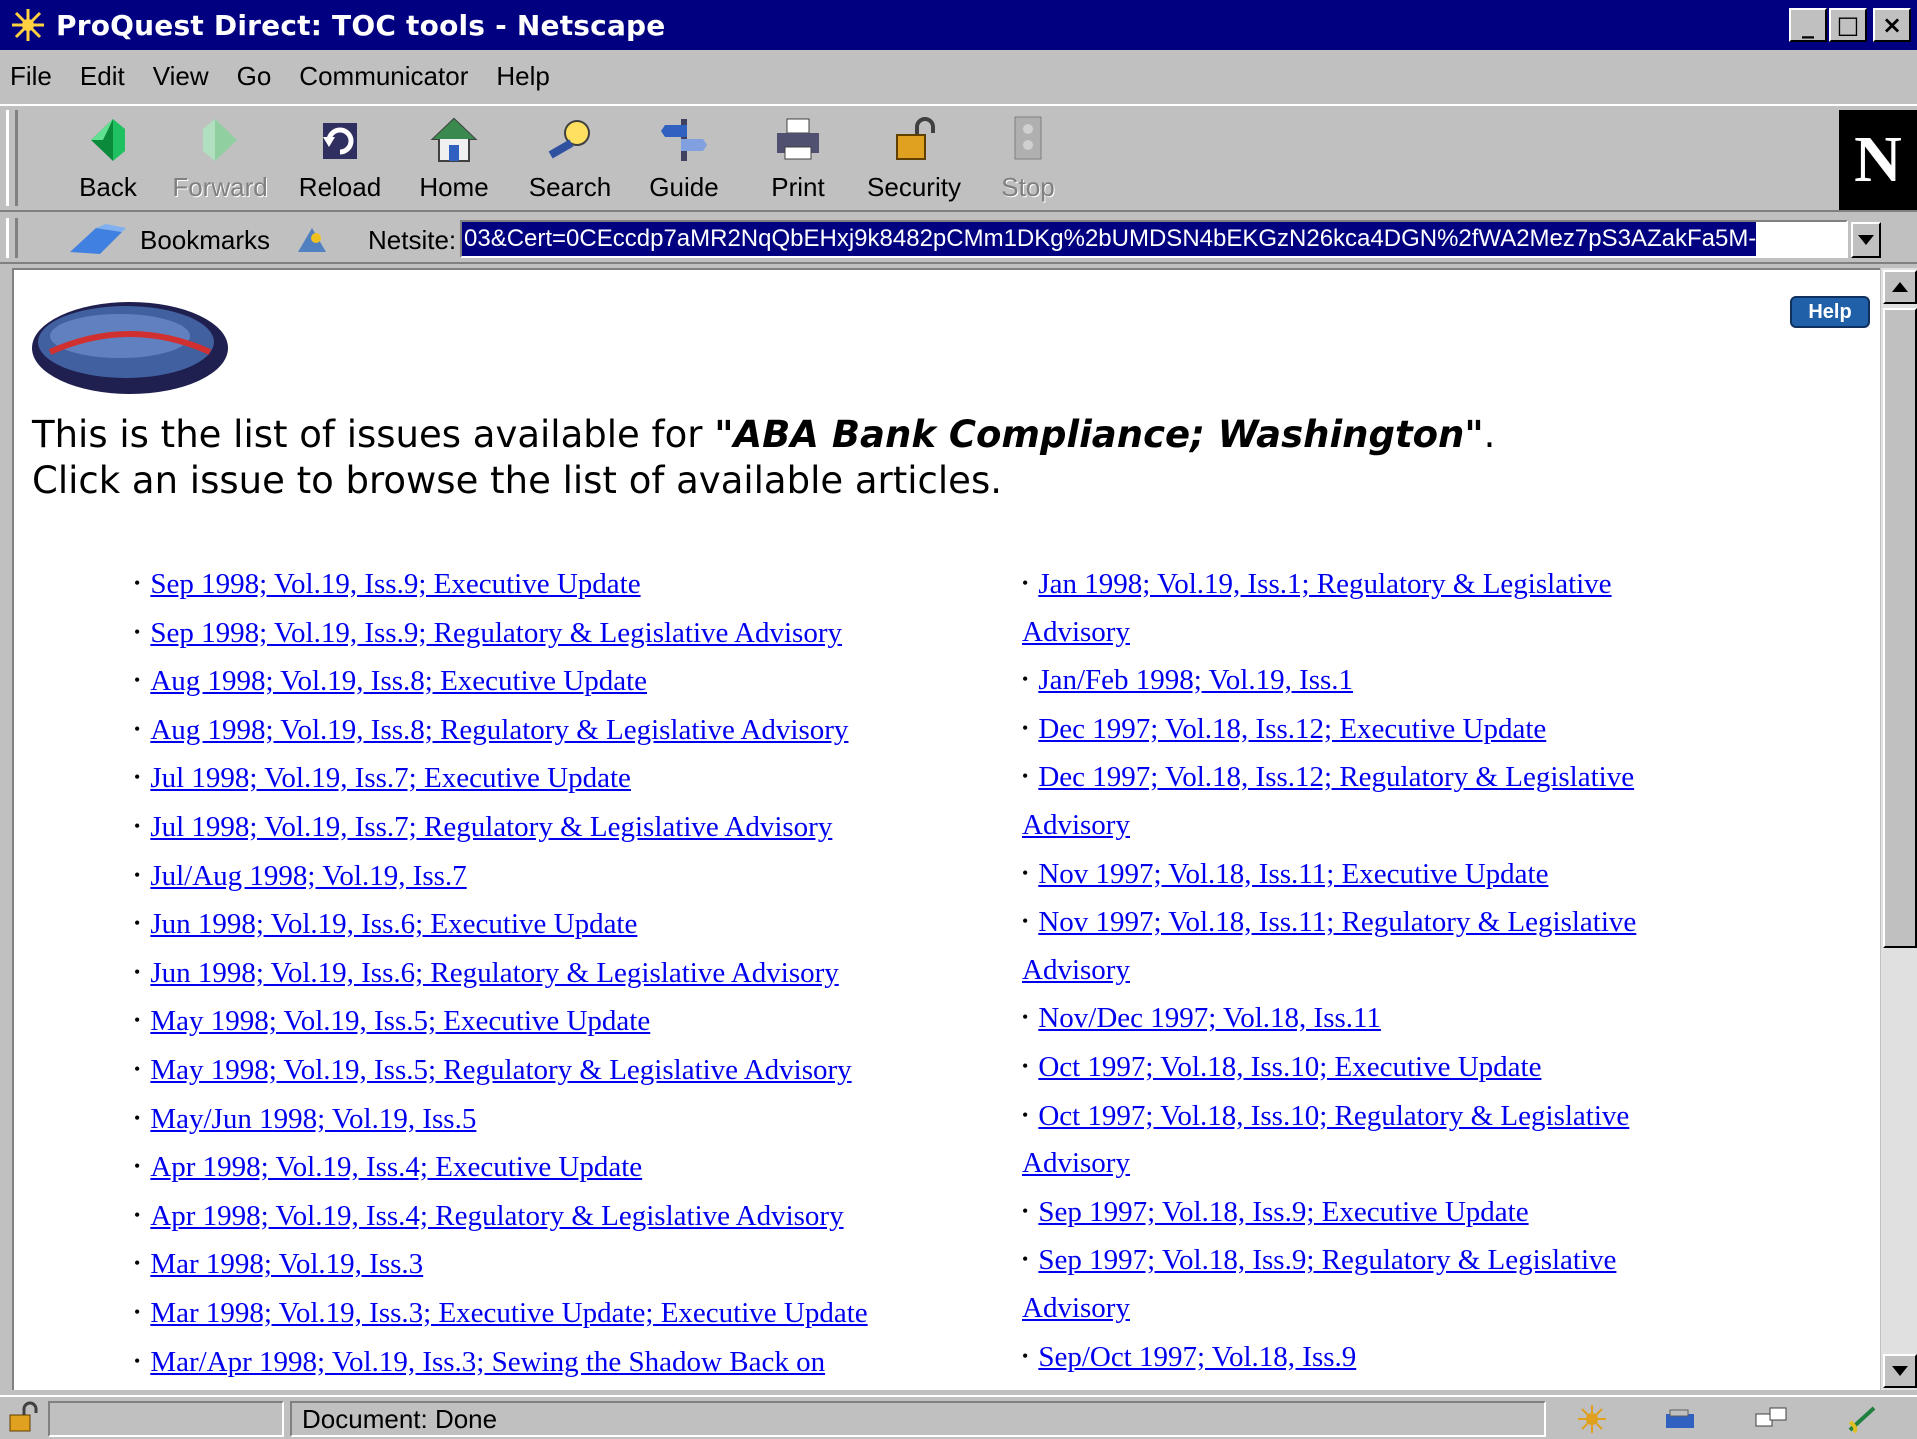 Image resolution: width=1917 pixels, height=1439 pixels. Describe the element at coordinates (181, 76) in the screenshot. I see `menu-view: View` at that location.